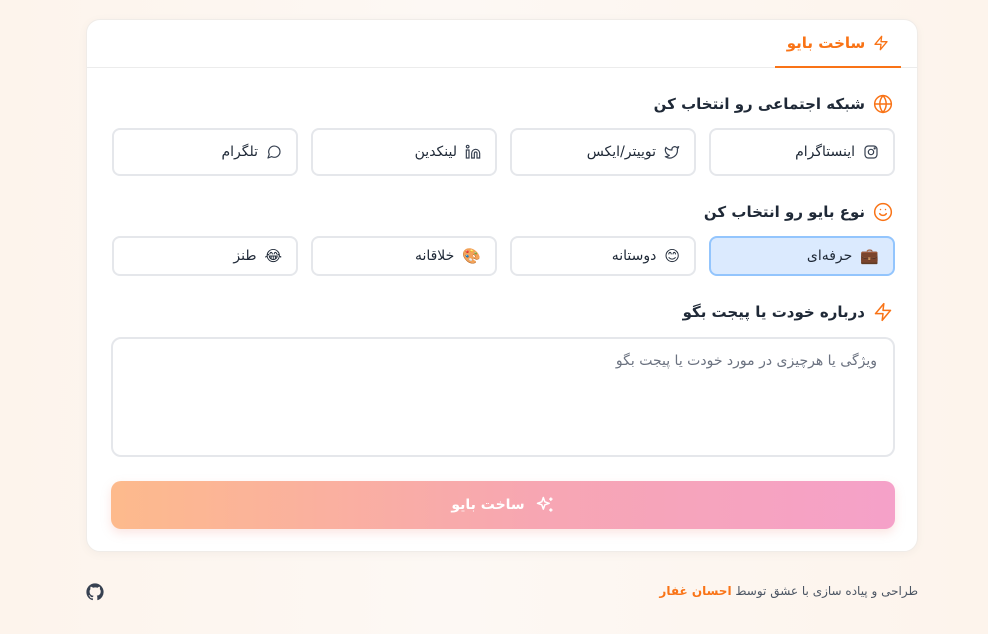 The width and height of the screenshot is (988, 634). I want to click on social-option-twitter: توییتر/ایکس, so click(603, 152).